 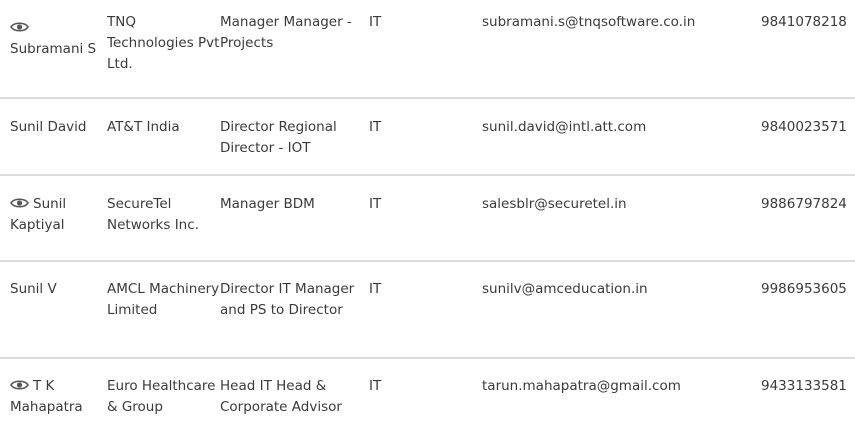 What do you see at coordinates (33, 289) in the screenshot?
I see `contact-name: Sunil V` at bounding box center [33, 289].